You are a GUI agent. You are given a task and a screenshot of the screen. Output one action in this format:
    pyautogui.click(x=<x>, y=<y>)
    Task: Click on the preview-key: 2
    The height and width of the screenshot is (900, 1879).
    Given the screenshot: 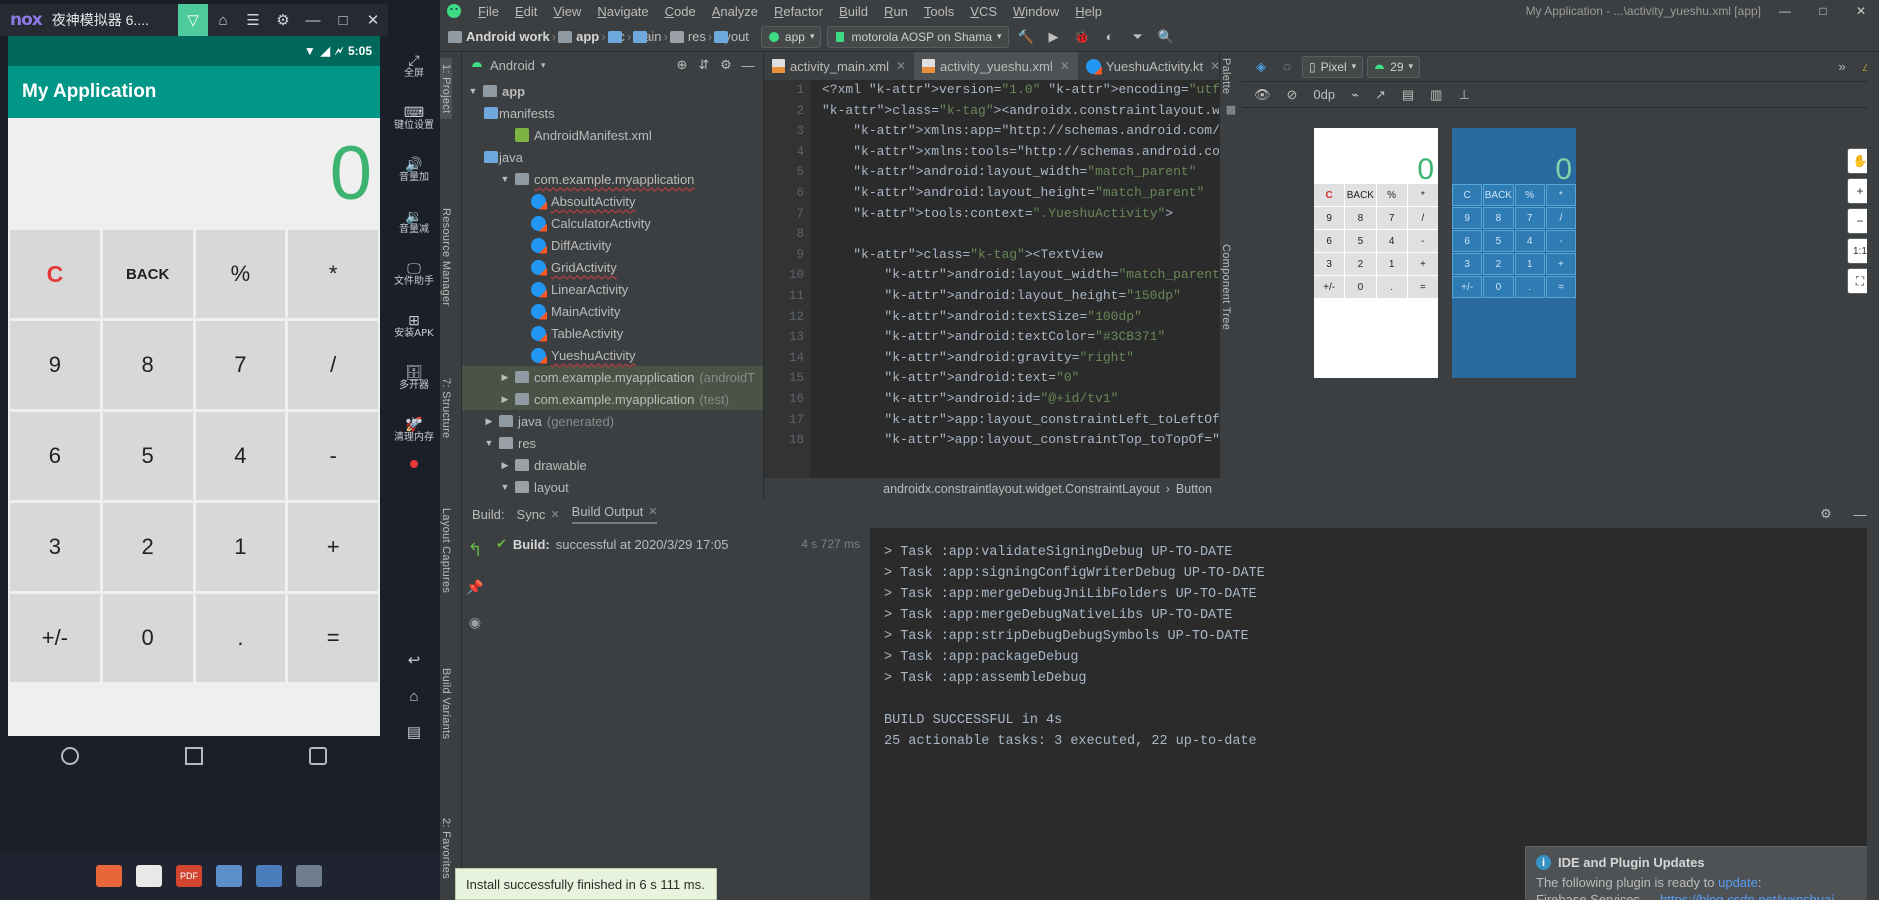 What is the action you would take?
    pyautogui.click(x=1360, y=264)
    